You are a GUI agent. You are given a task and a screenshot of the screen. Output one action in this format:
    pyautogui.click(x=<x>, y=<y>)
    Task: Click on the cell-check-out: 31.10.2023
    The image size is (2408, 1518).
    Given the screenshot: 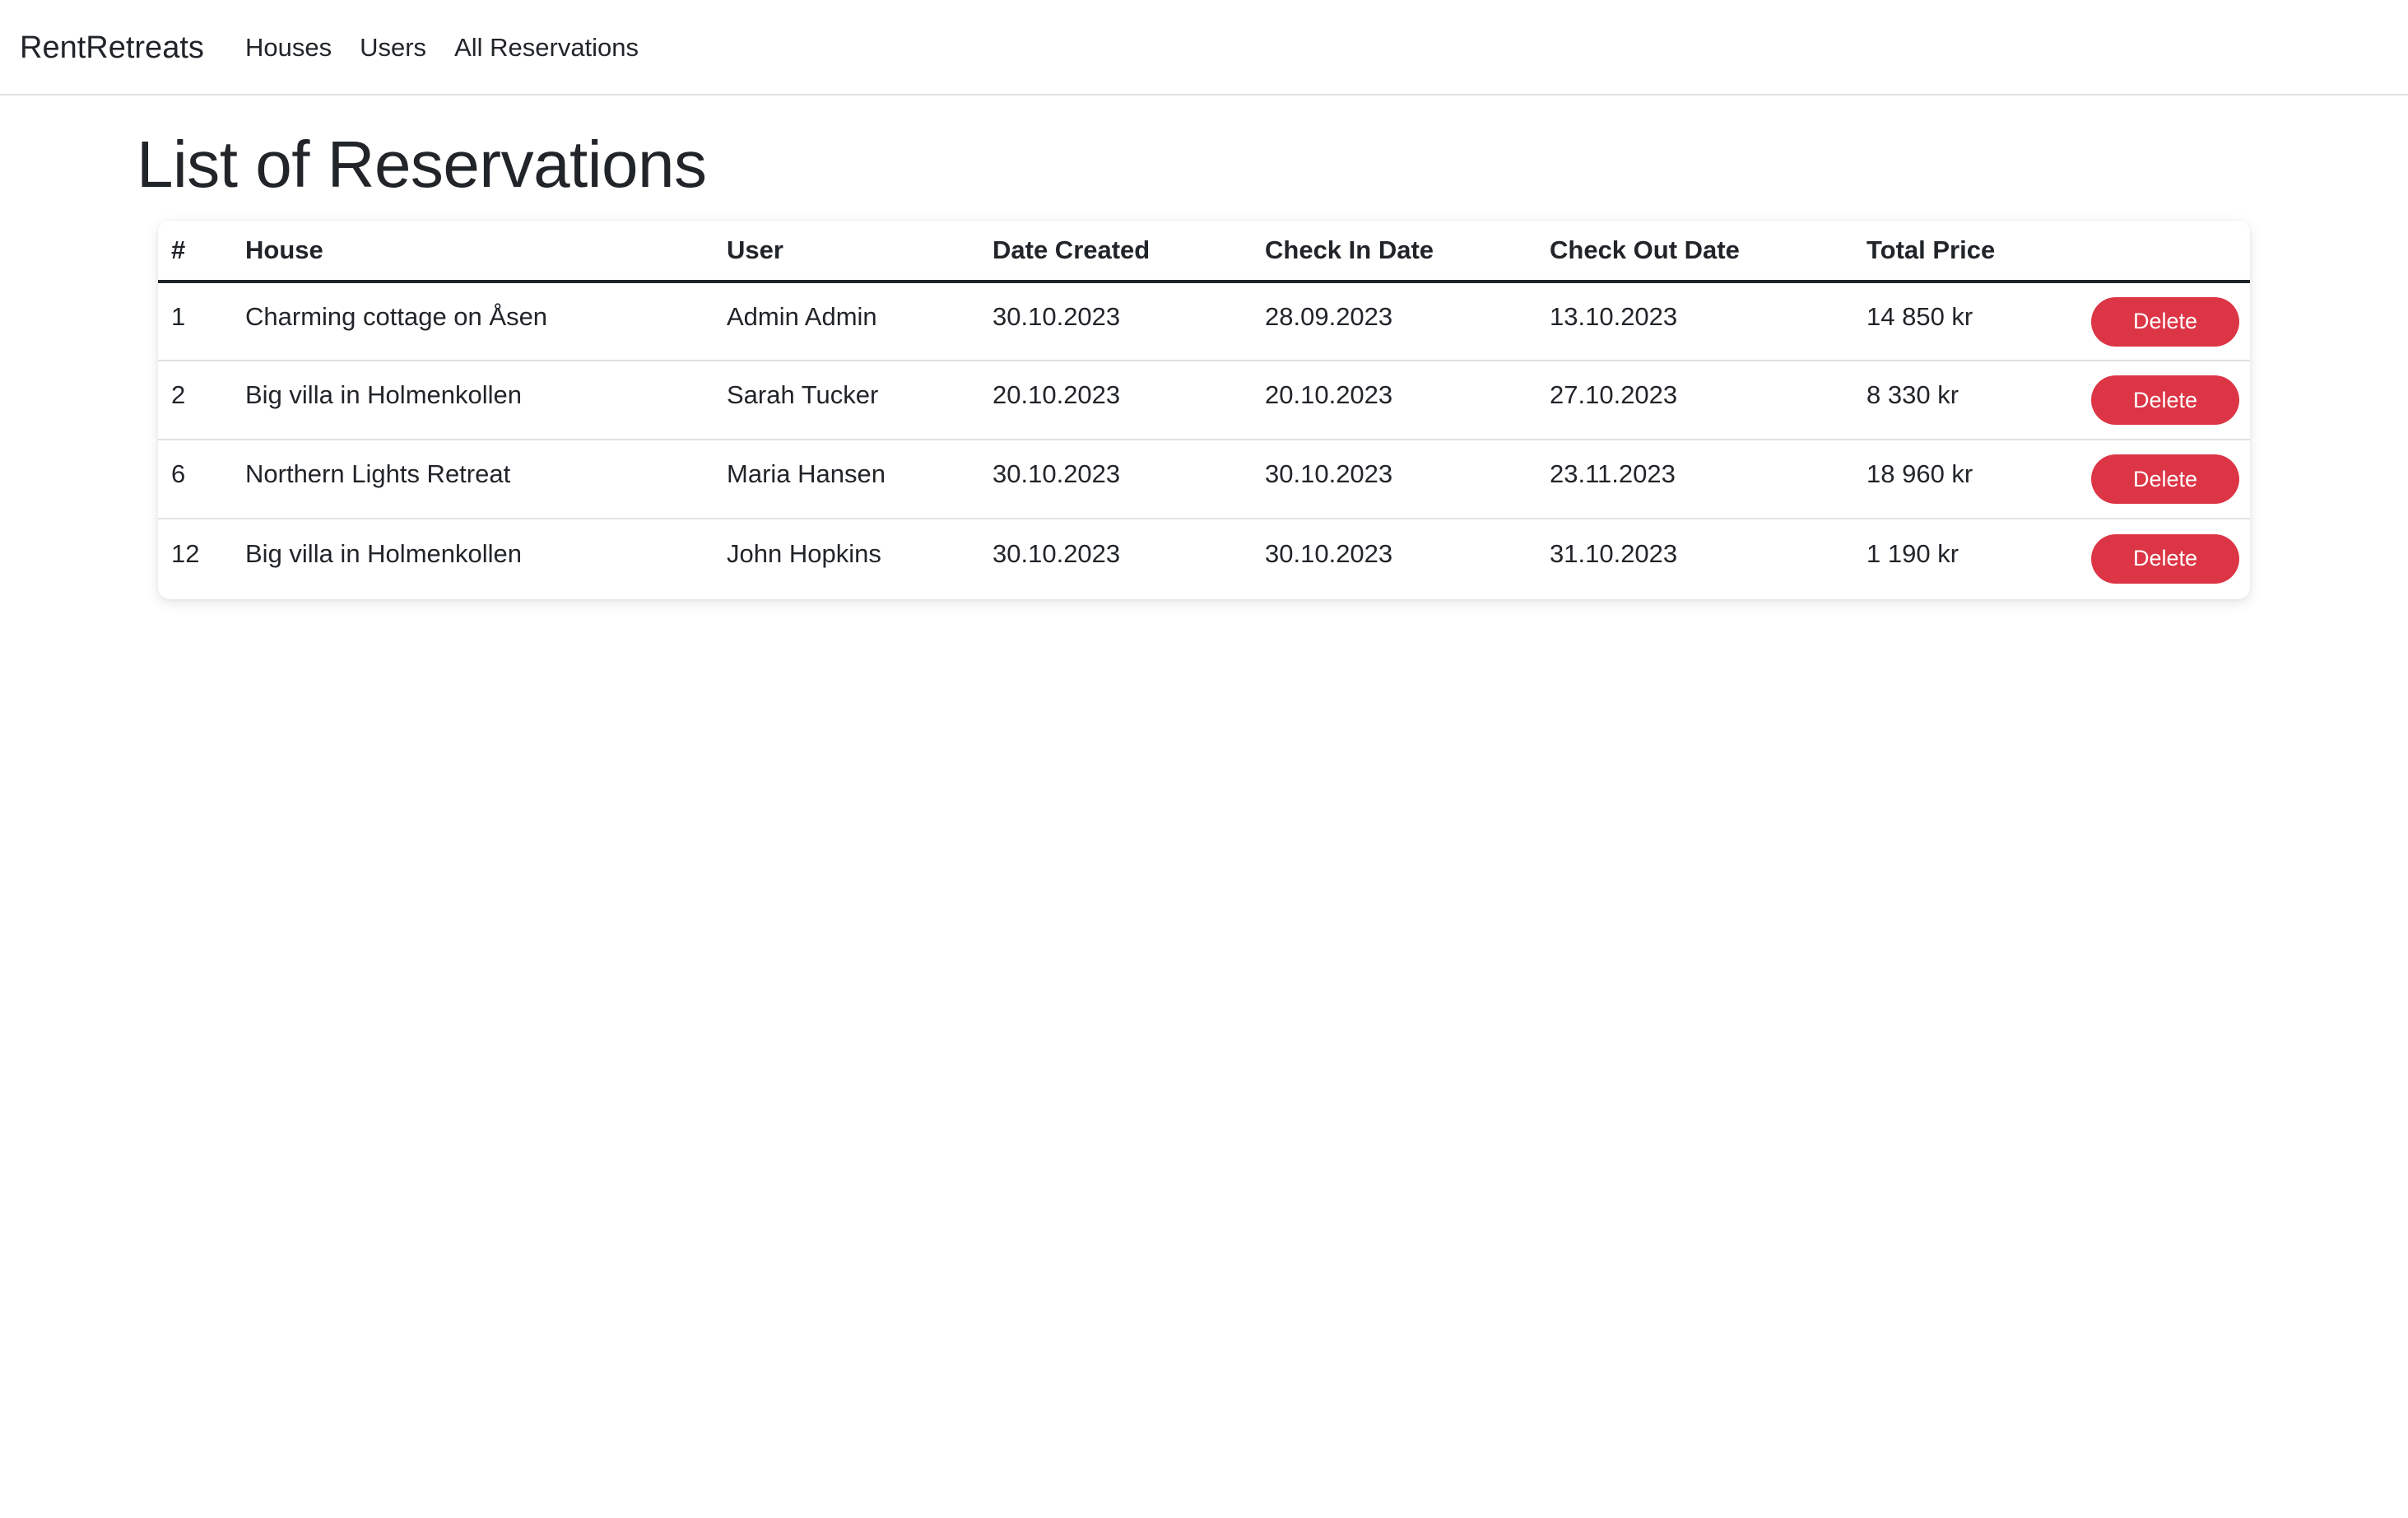 What is the action you would take?
    pyautogui.click(x=1694, y=558)
    